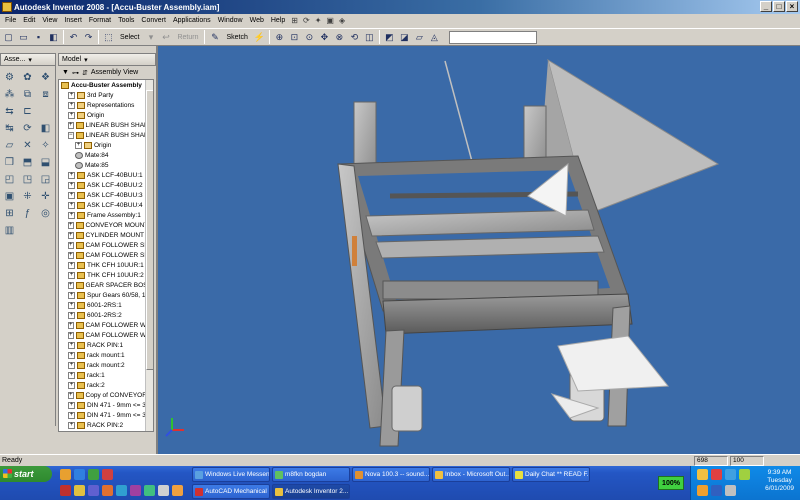 Image resolution: width=800 pixels, height=500 pixels. Describe the element at coordinates (106, 265) in the screenshot. I see `tree-item: + THK CFH 10UUR:1` at that location.